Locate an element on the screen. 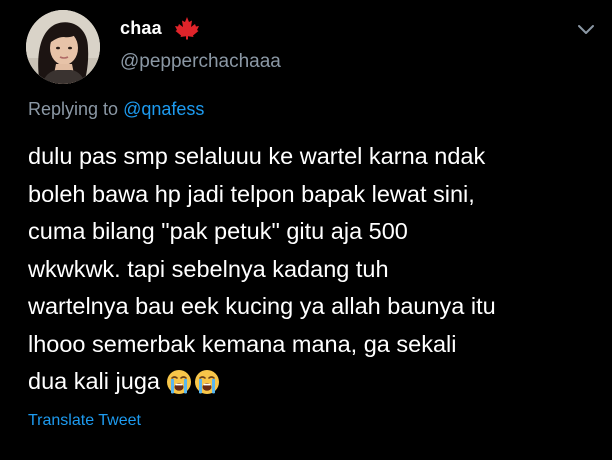 Image resolution: width=612 pixels, height=460 pixels. maple-leaf-icon is located at coordinates (187, 28).